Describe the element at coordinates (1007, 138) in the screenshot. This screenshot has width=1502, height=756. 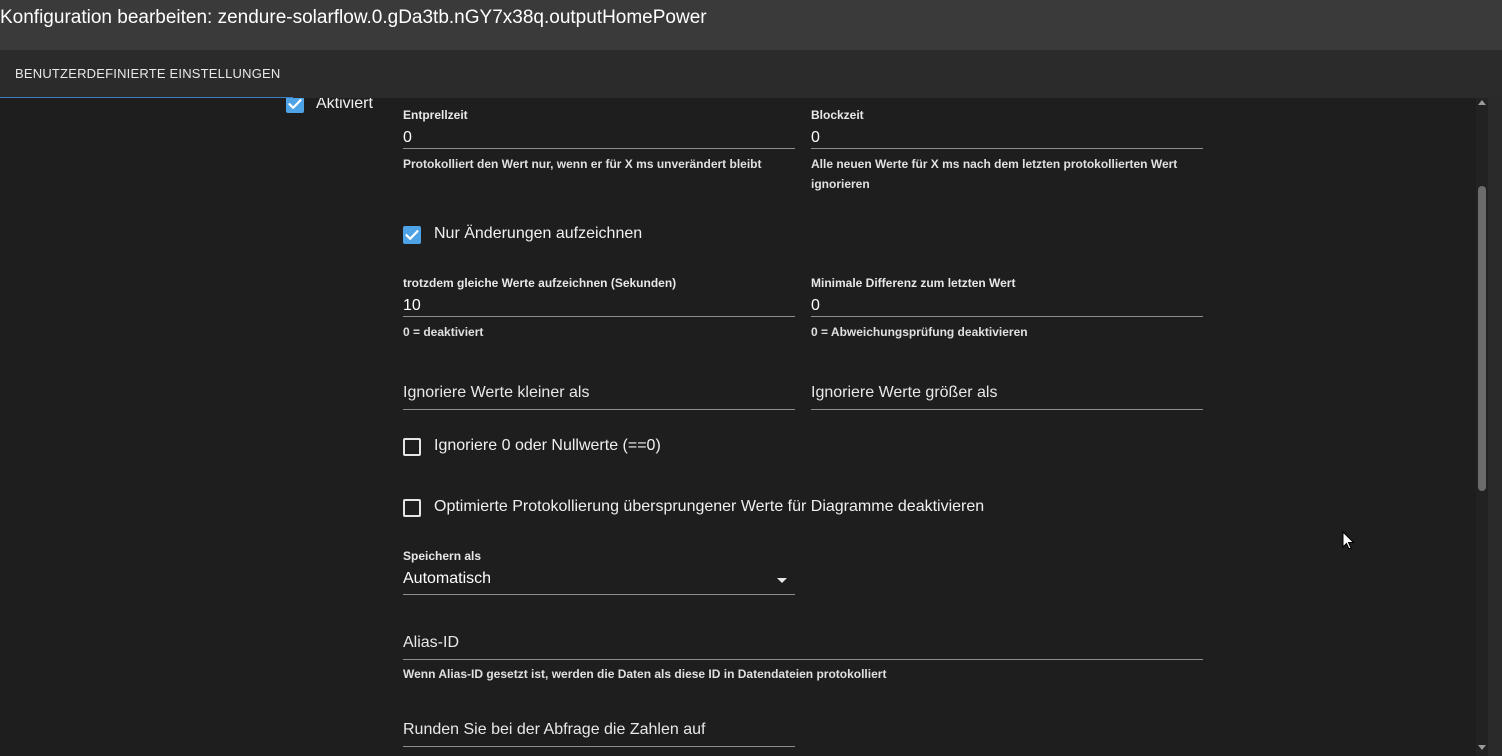
I see `blocktime-input` at that location.